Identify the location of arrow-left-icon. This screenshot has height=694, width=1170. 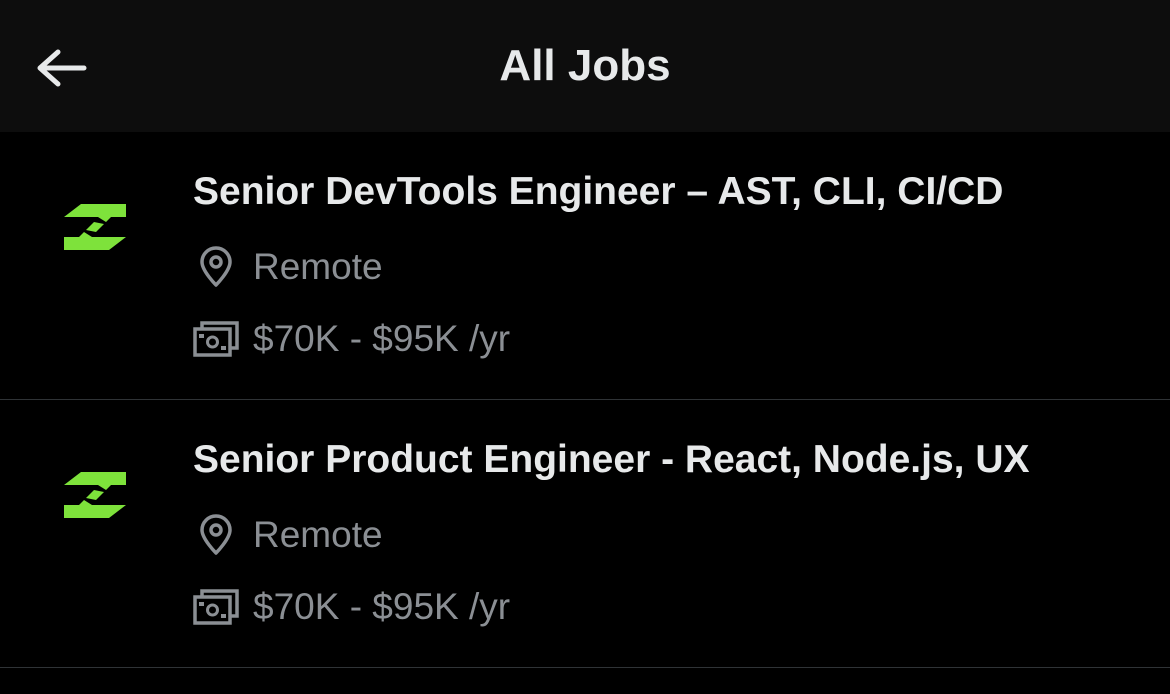
(62, 68).